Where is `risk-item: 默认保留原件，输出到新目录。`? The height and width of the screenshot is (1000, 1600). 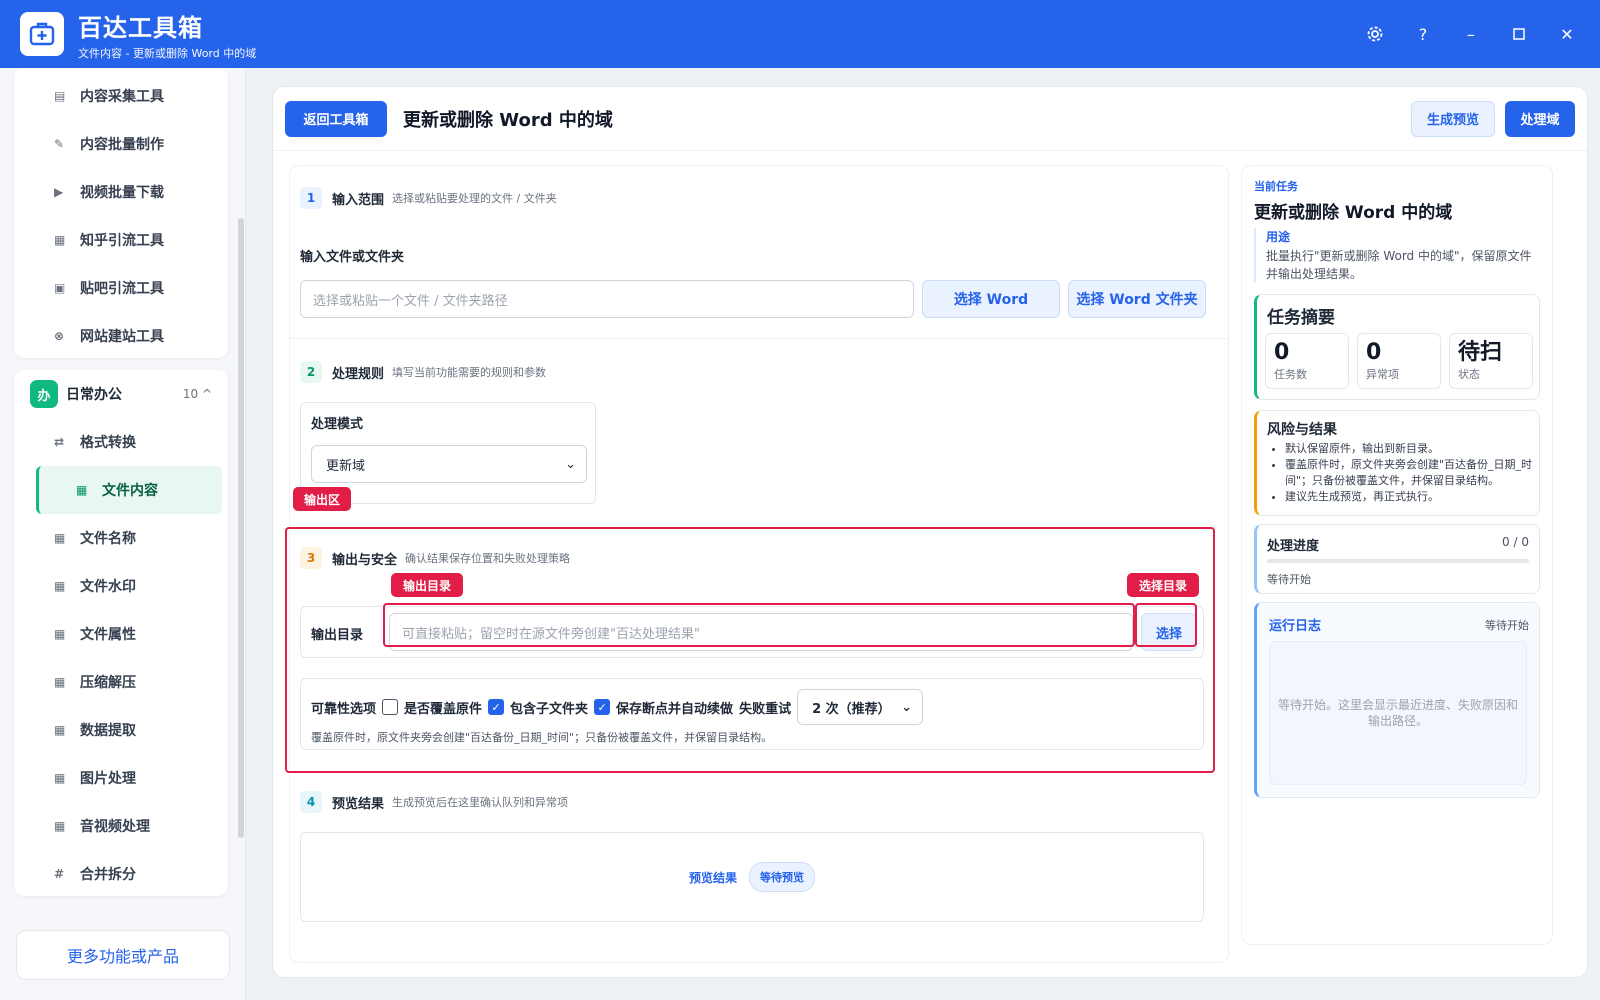 risk-item: 默认保留原件，输出到新目录。 is located at coordinates (1410, 449).